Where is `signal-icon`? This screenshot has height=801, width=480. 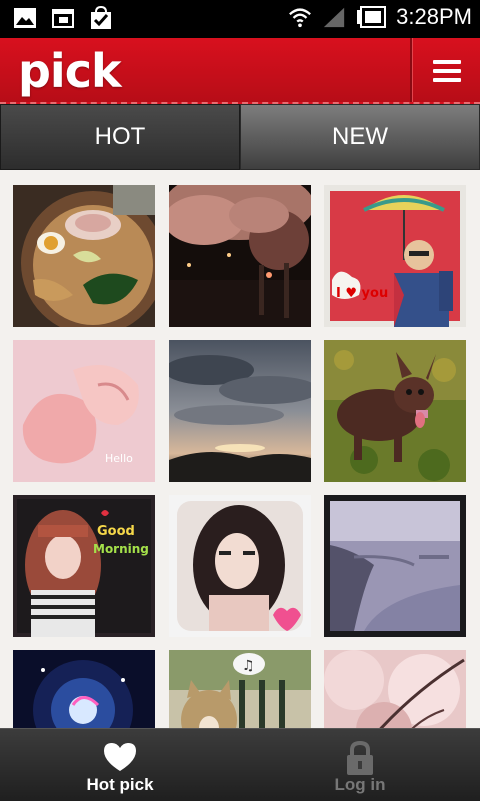 signal-icon is located at coordinates (334, 17).